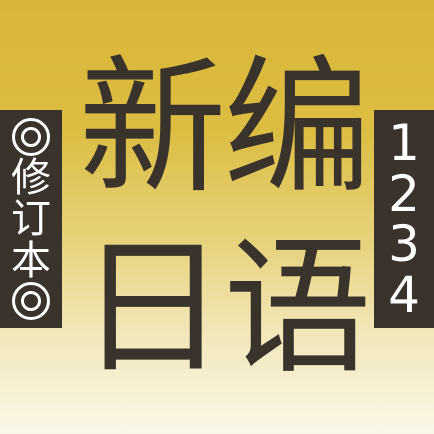 This screenshot has height=434, width=434. What do you see at coordinates (297, 128) in the screenshot?
I see `title-char-bian: 编` at bounding box center [297, 128].